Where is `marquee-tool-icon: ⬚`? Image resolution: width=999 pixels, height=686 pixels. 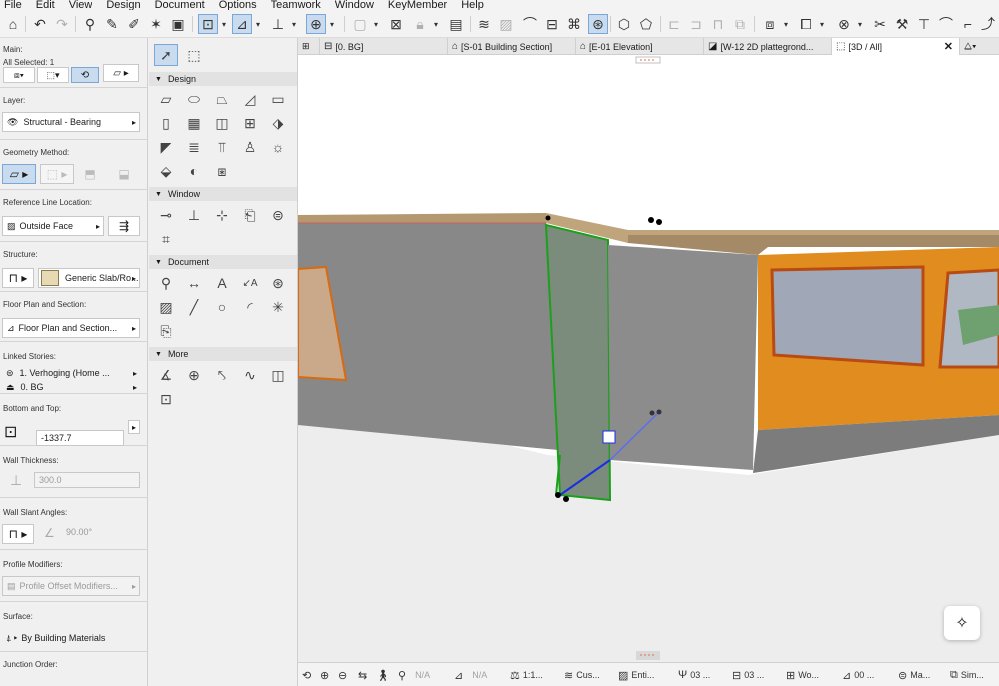 marquee-tool-icon: ⬚ is located at coordinates (194, 55).